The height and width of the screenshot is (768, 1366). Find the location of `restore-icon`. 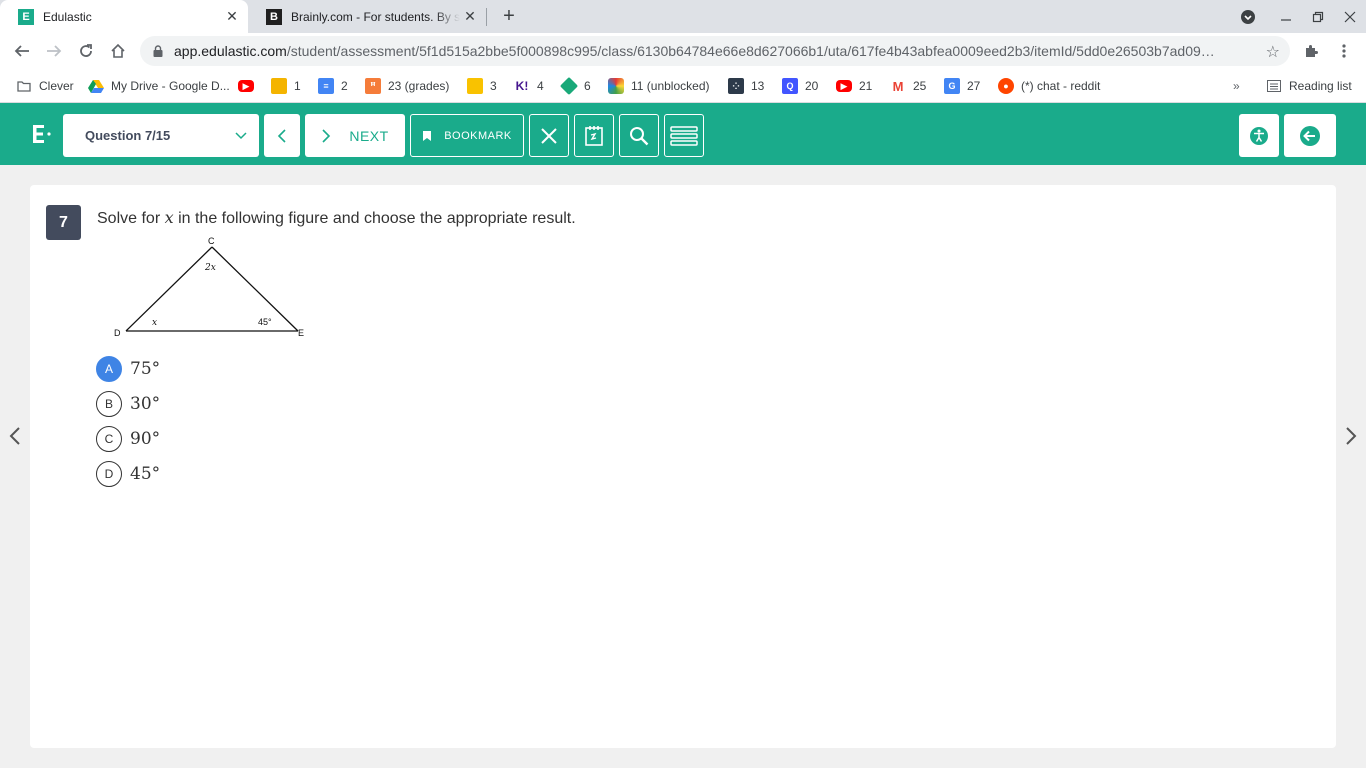

restore-icon is located at coordinates (1318, 16).